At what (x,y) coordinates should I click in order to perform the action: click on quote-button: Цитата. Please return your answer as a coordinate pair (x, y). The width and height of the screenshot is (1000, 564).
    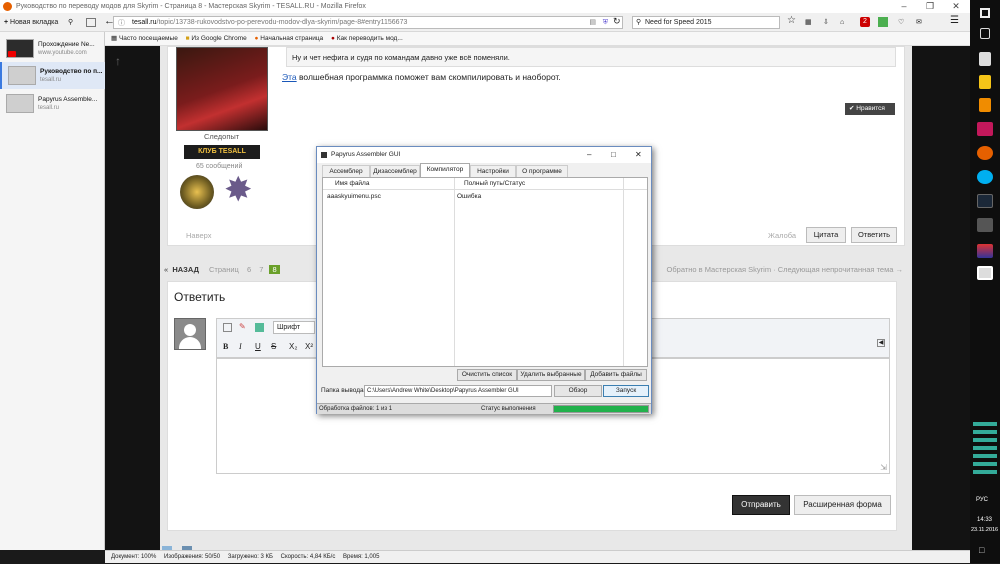
    Looking at the image, I should click on (826, 235).